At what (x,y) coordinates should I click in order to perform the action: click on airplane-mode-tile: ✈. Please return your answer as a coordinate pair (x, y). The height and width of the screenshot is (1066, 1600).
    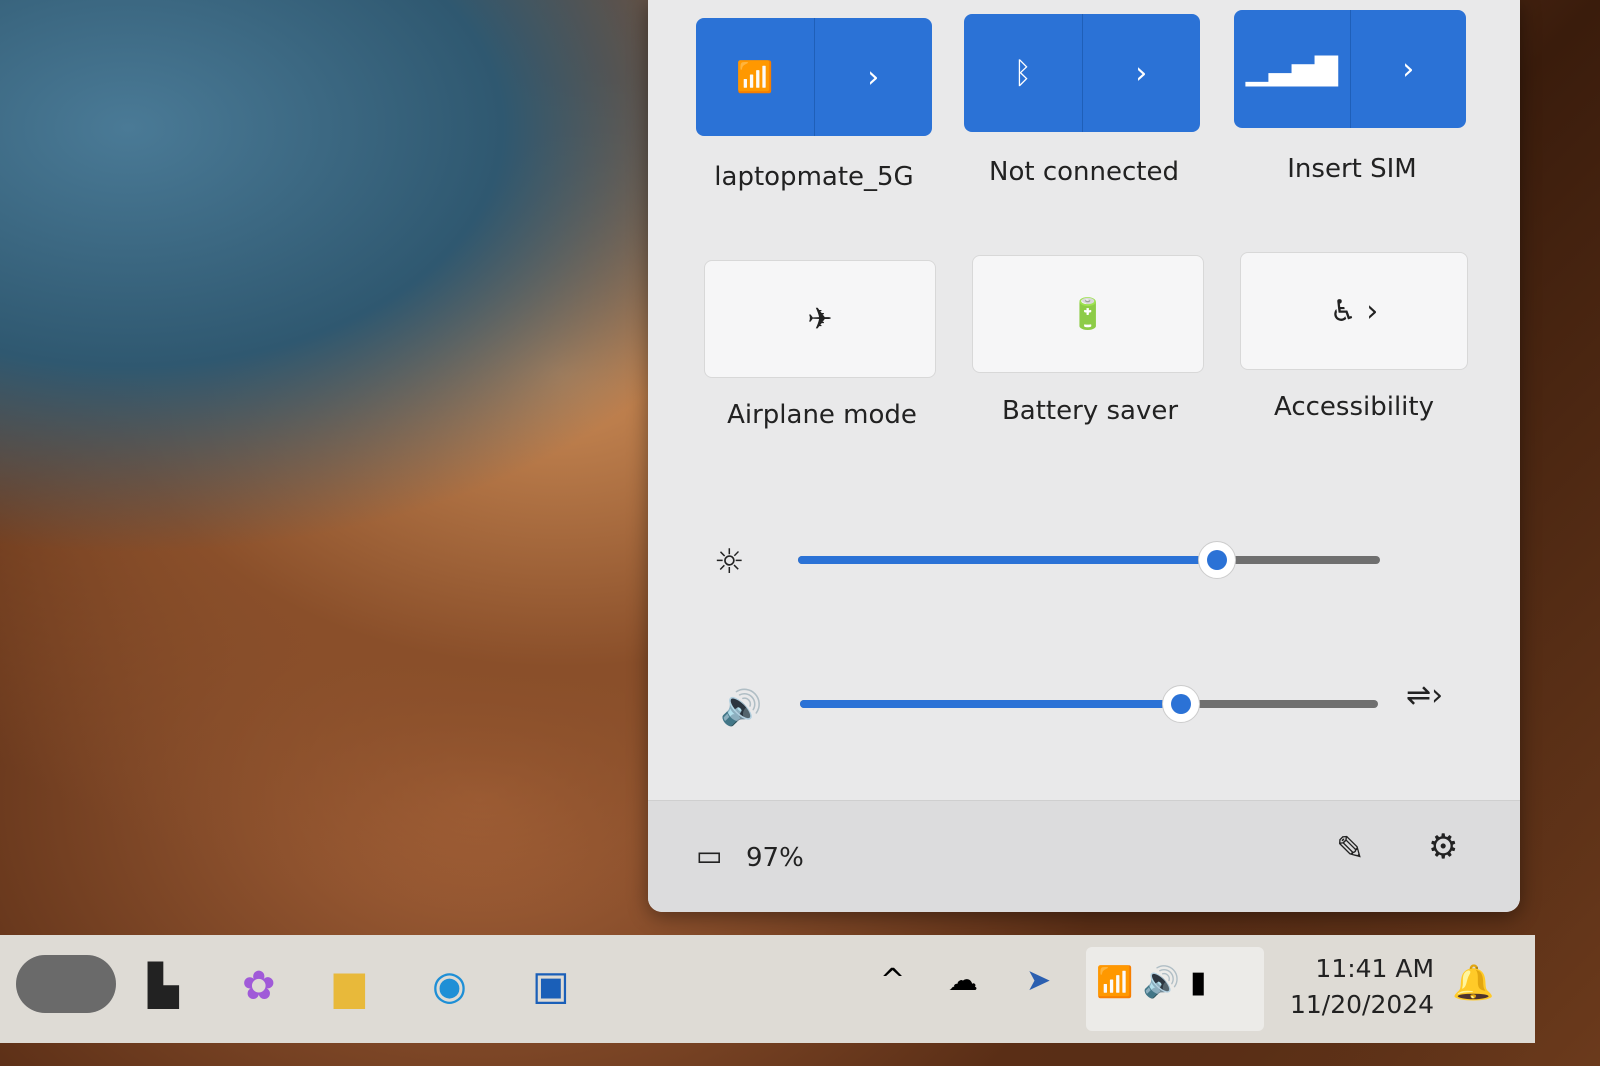
    Looking at the image, I should click on (820, 319).